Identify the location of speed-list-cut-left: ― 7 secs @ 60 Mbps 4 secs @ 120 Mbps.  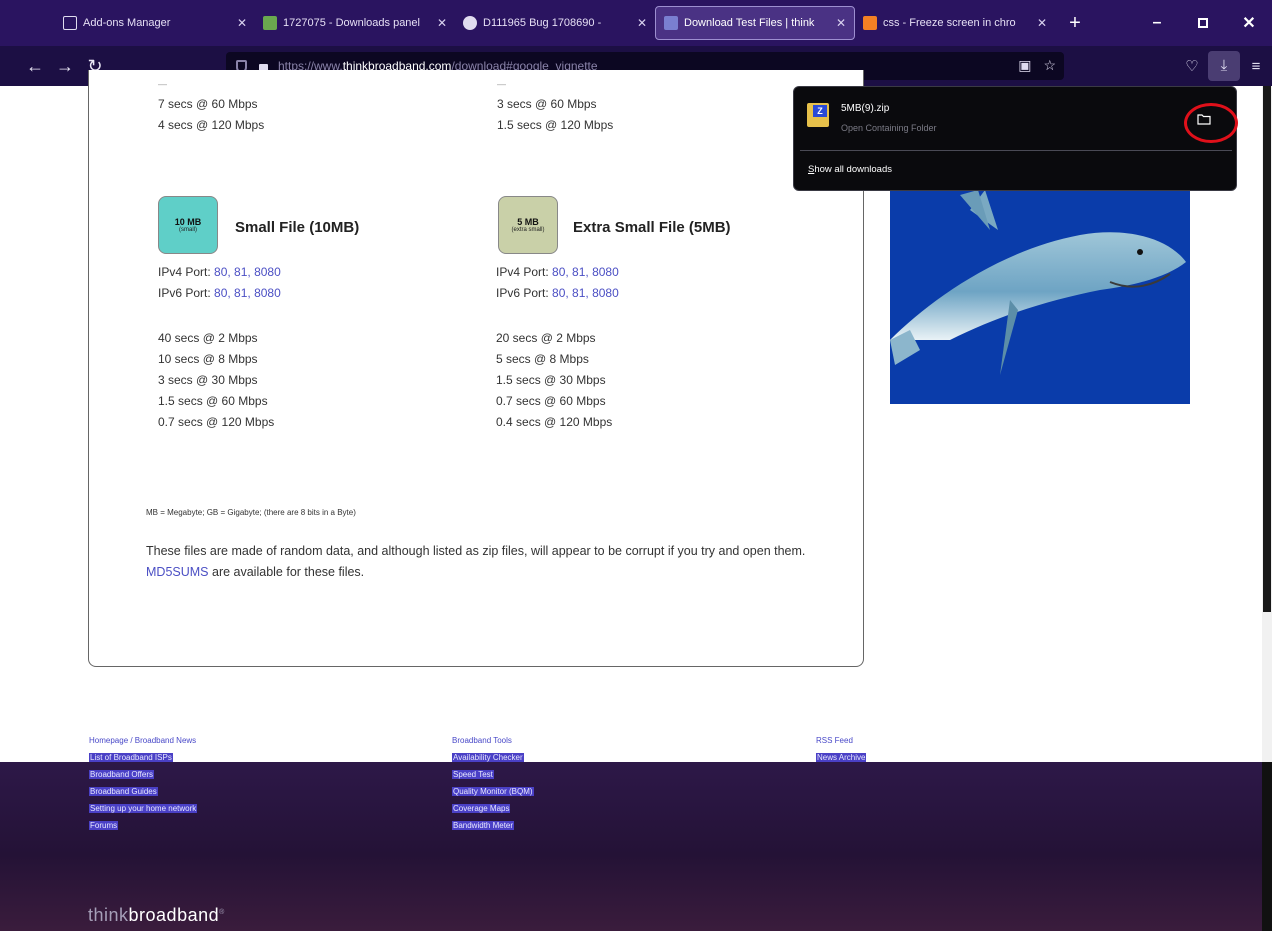
(211, 110).